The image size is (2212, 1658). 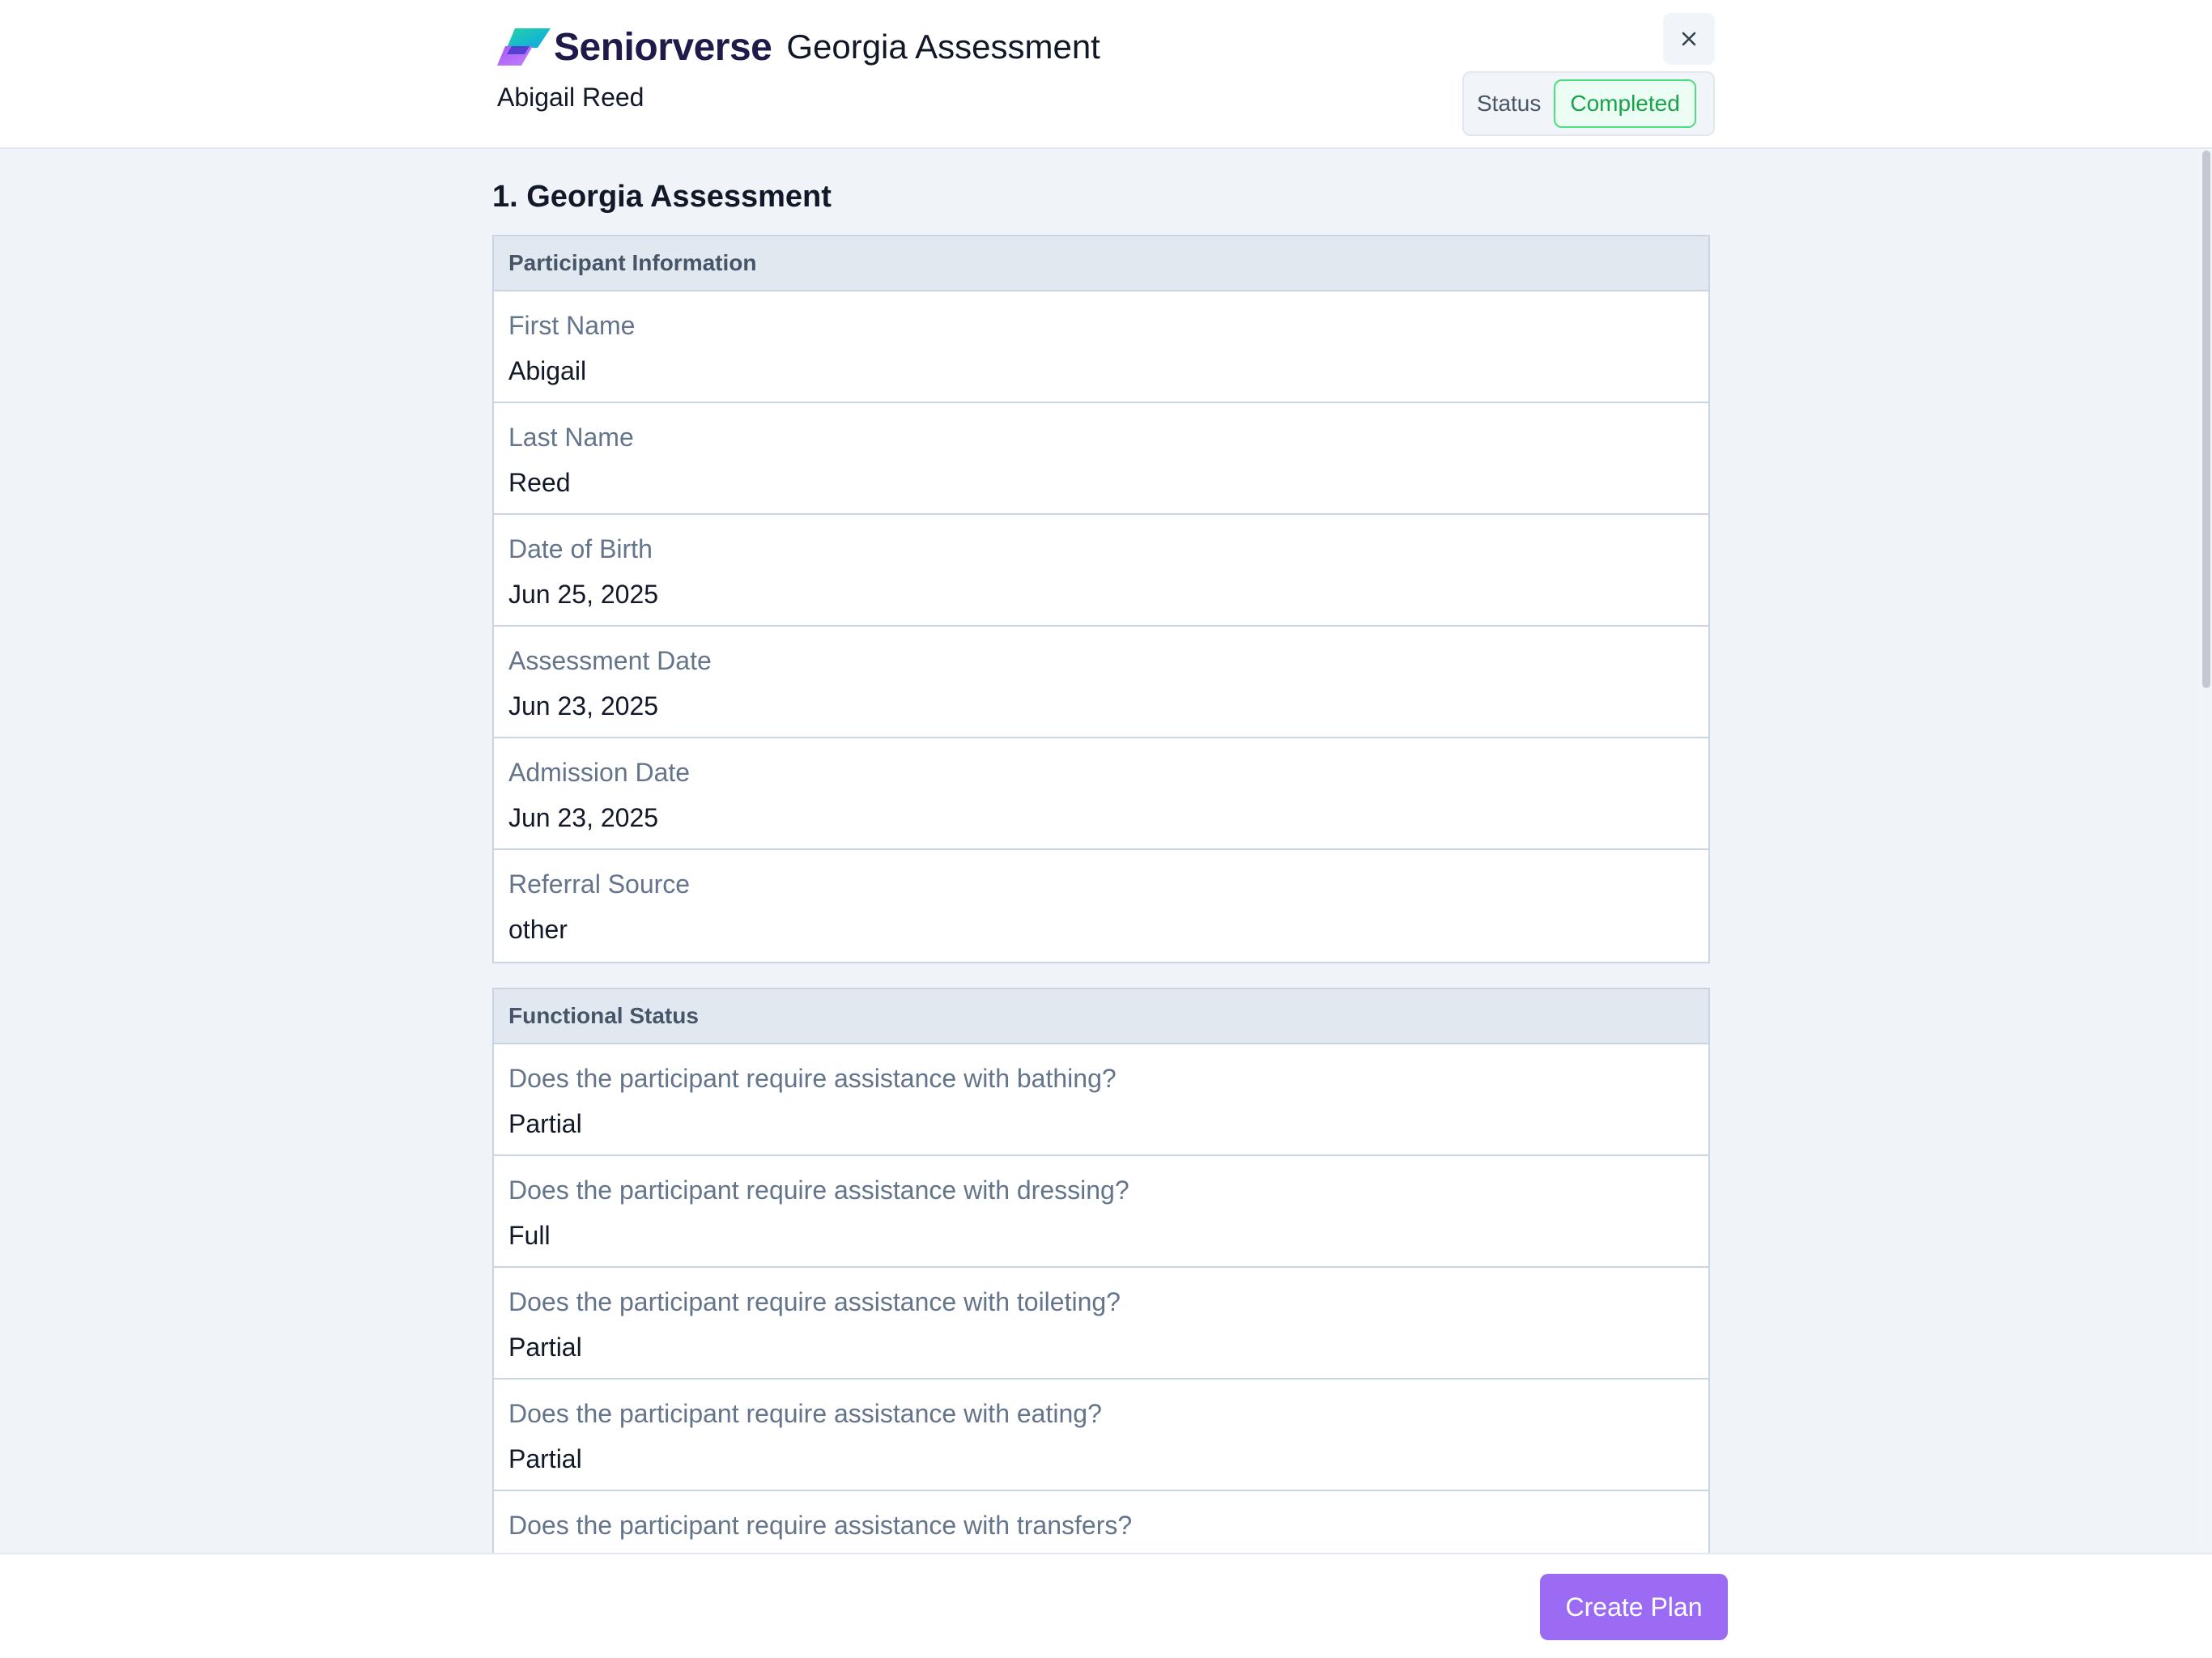 I want to click on status-box: Status Completed, so click(x=1589, y=103).